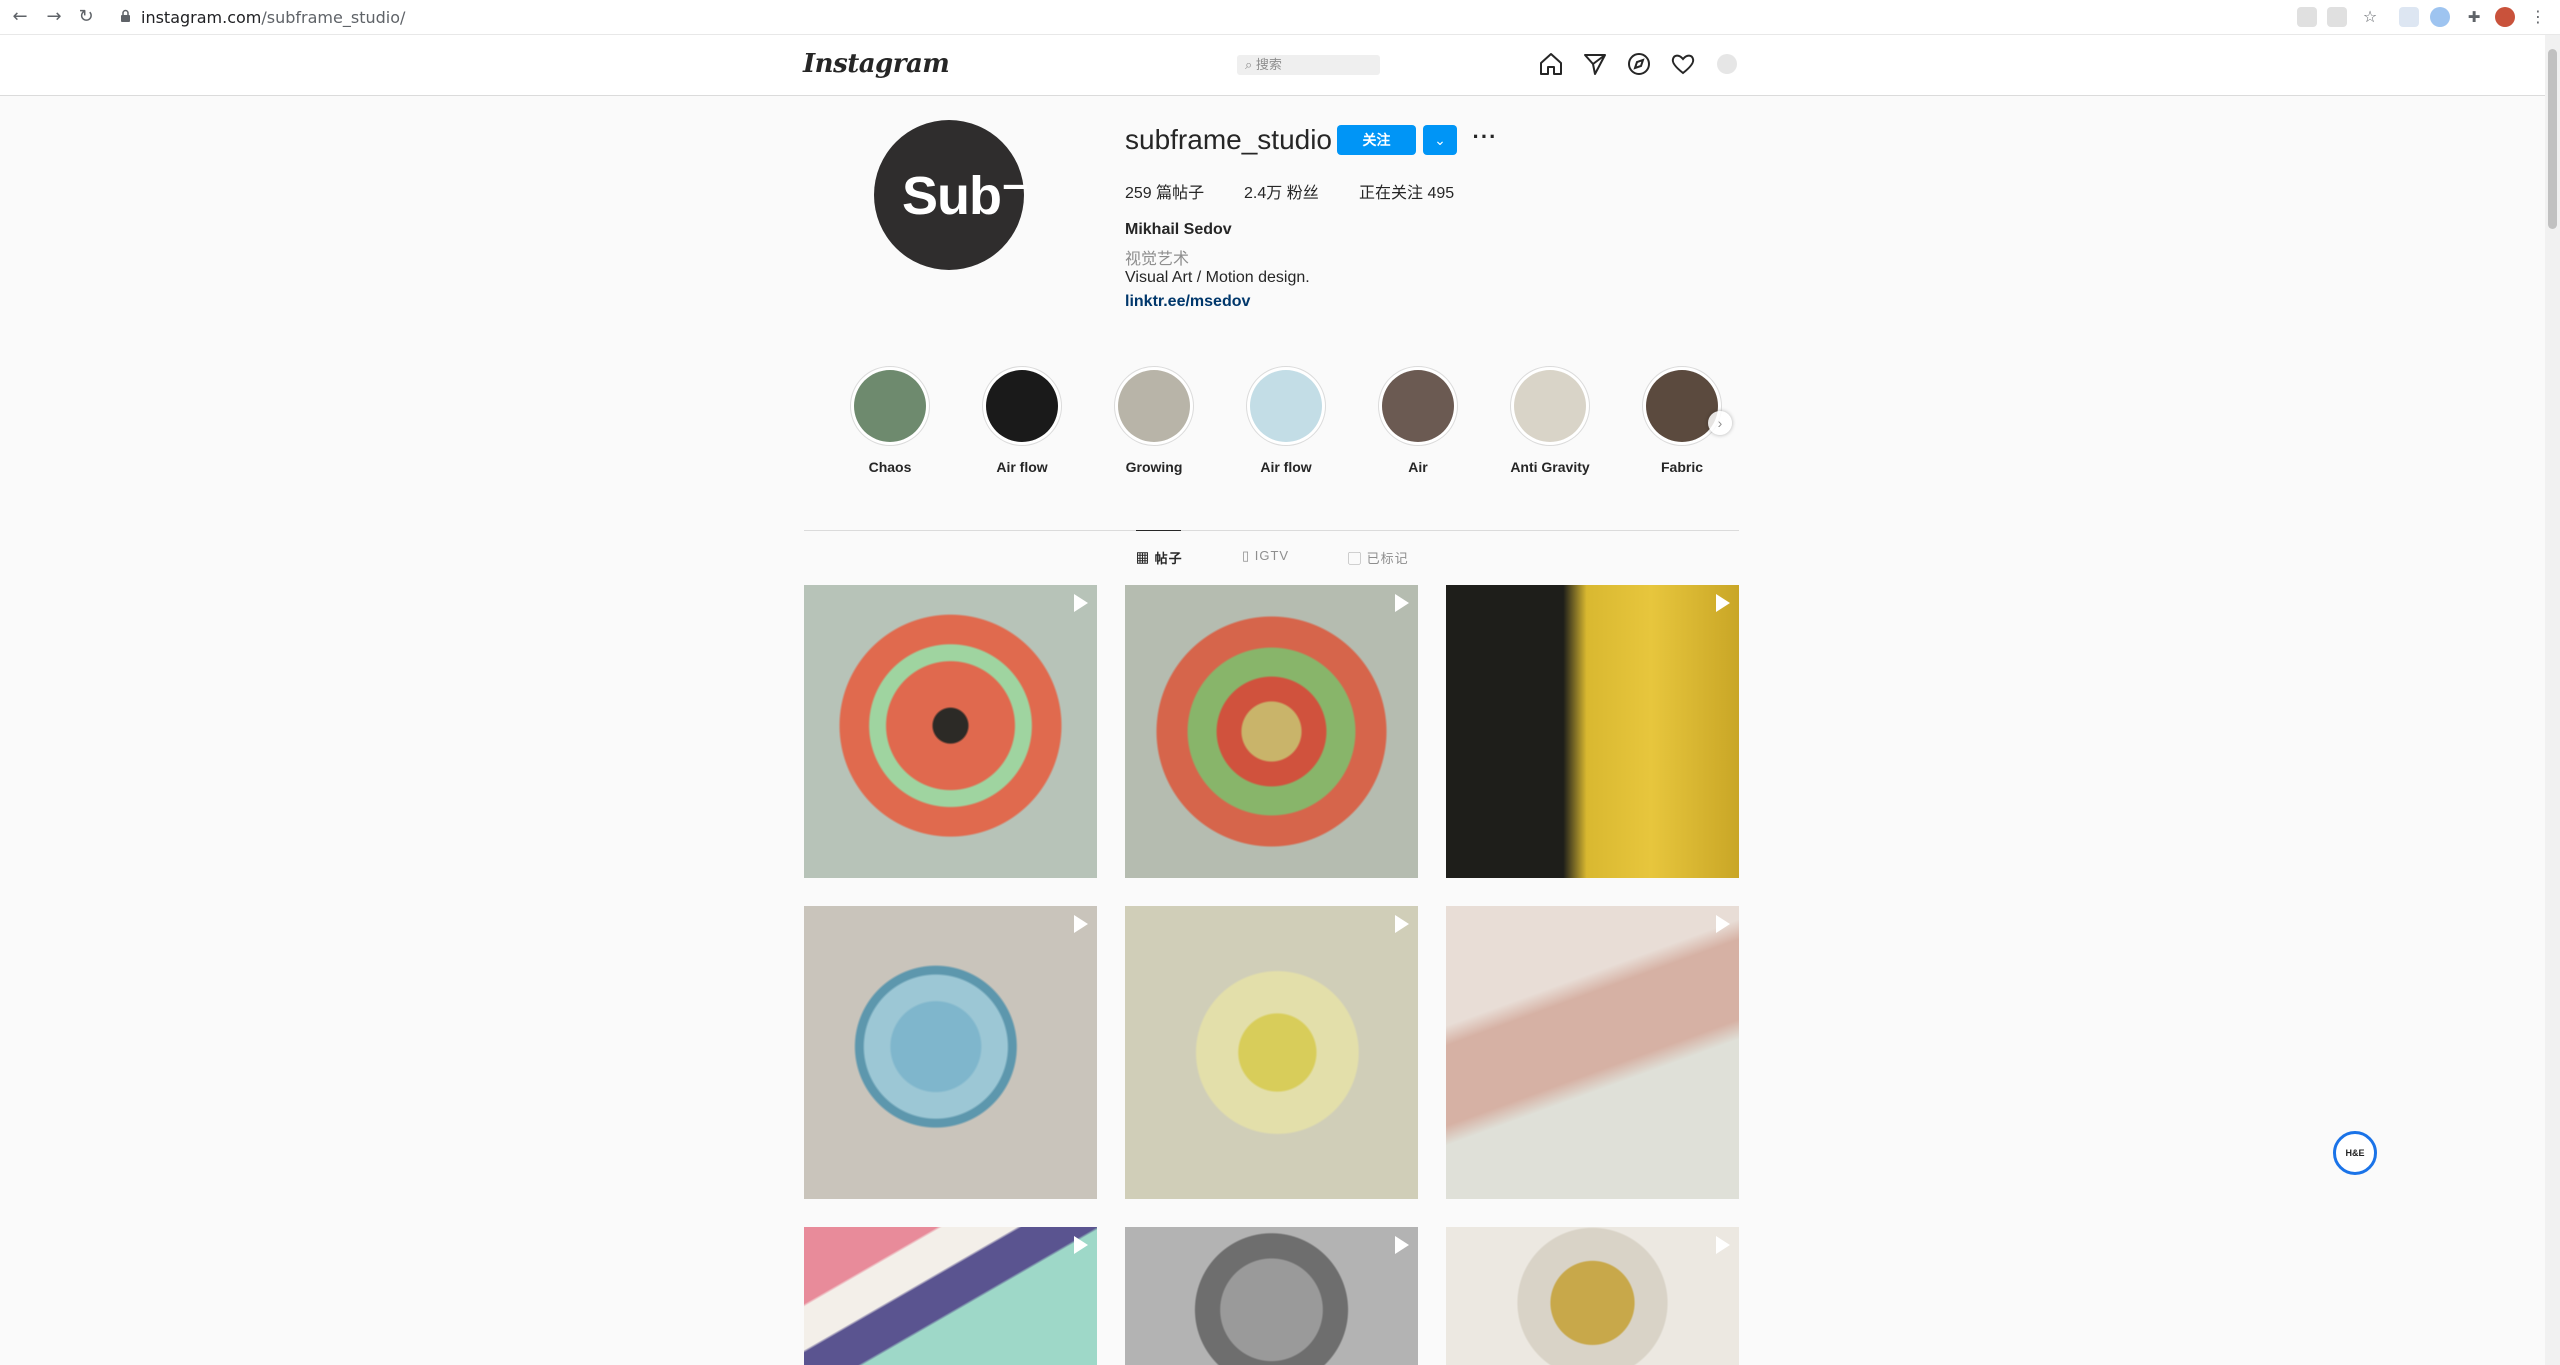 The height and width of the screenshot is (1365, 2560). I want to click on highlight-label: Fabric, so click(1681, 467).